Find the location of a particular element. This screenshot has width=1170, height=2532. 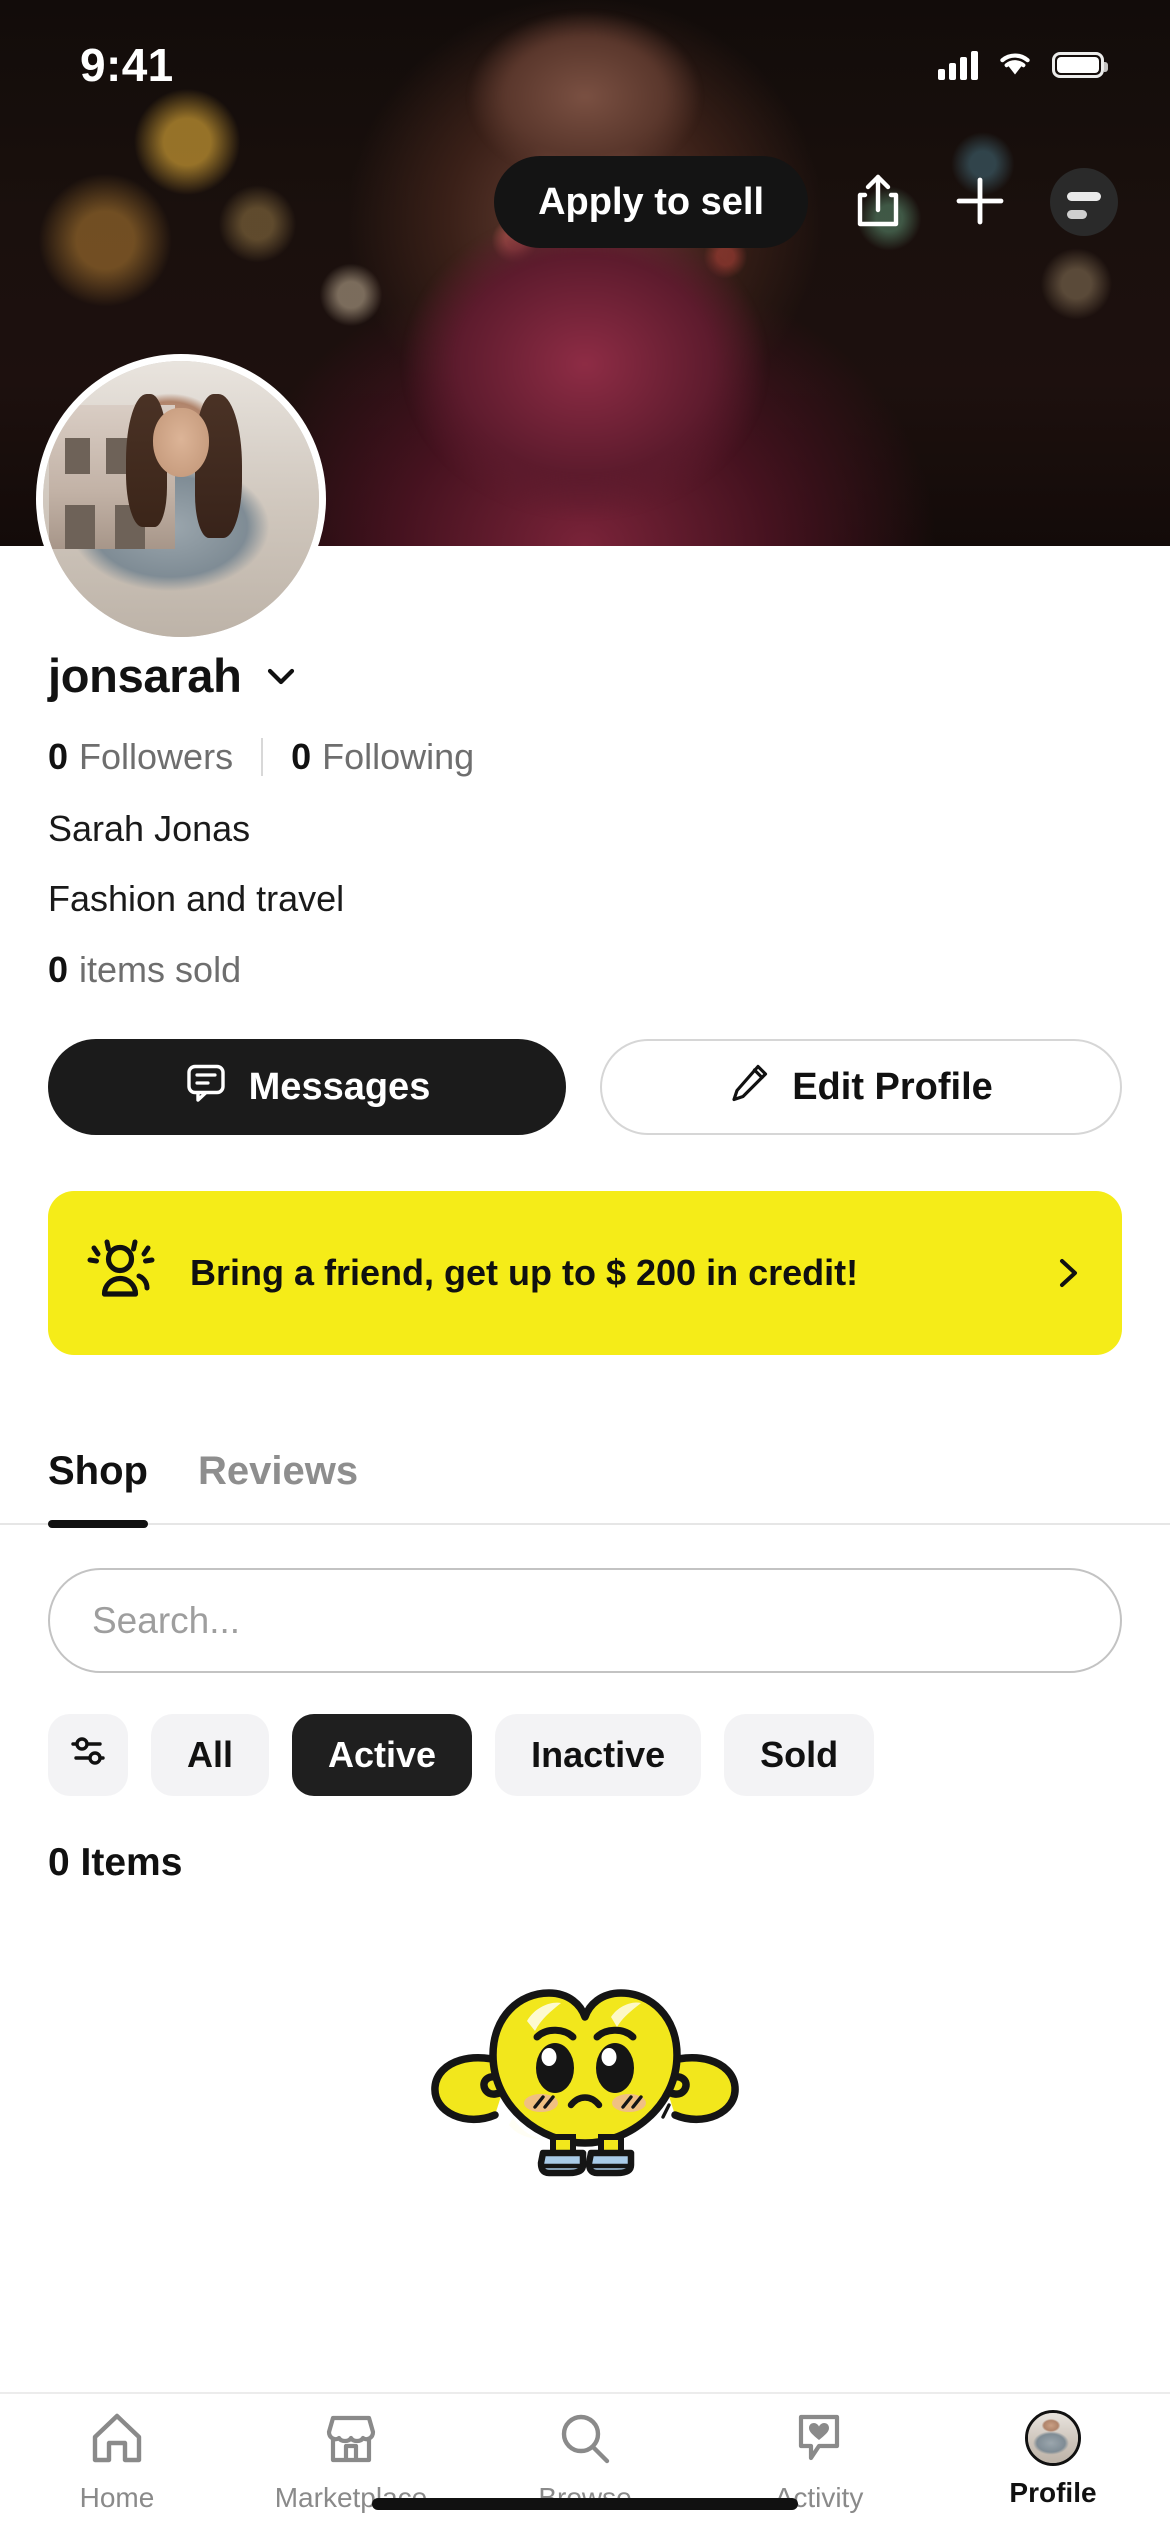

profile-bio: Fashion and travel is located at coordinates (196, 898).